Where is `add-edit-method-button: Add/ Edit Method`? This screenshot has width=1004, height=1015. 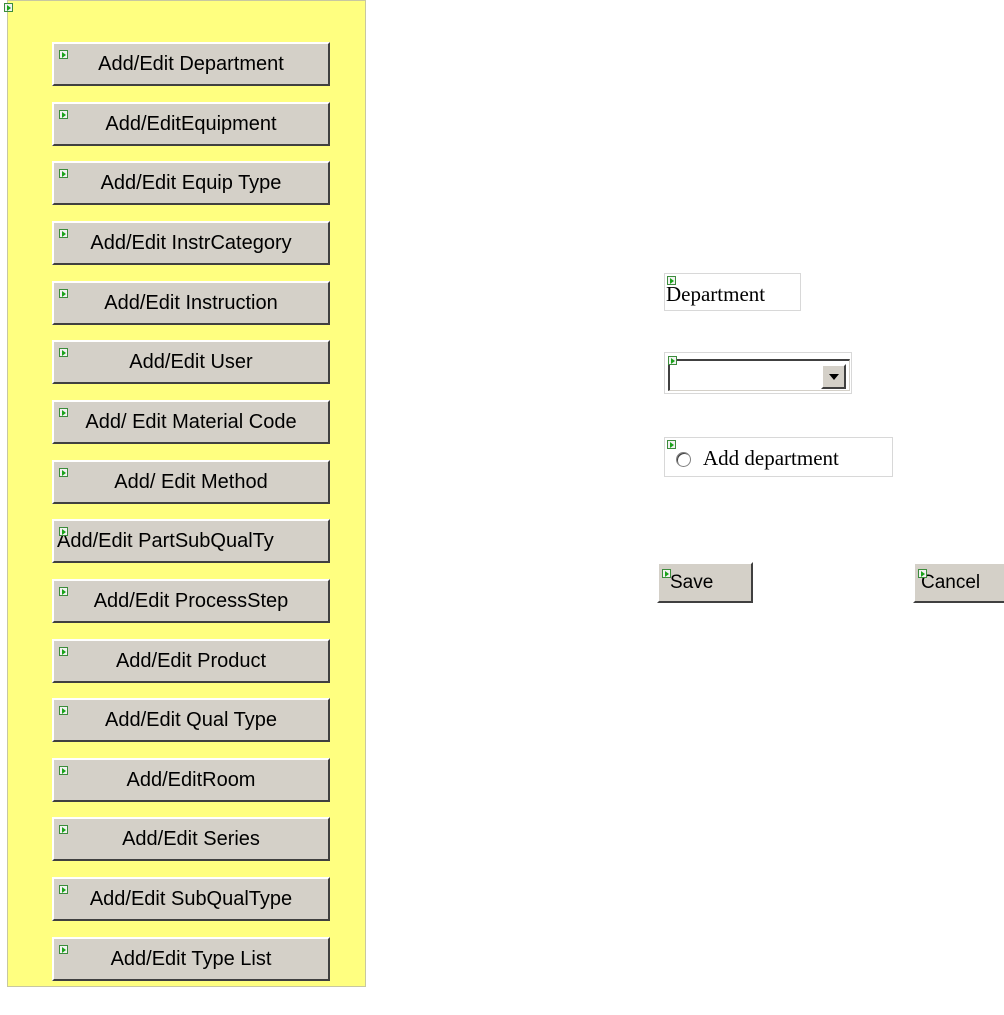 add-edit-method-button: Add/ Edit Method is located at coordinates (191, 482).